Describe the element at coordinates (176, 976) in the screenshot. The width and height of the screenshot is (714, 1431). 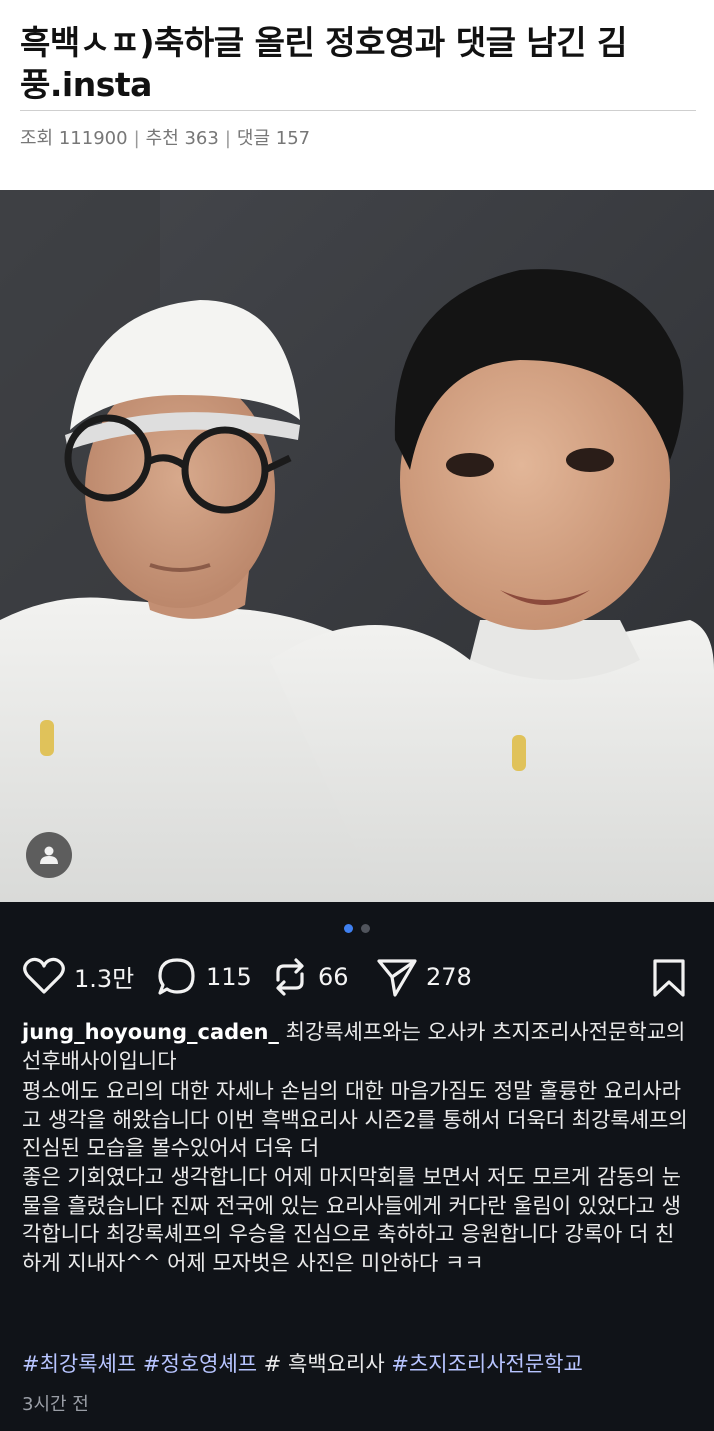
I see `comment-bubble-icon` at that location.